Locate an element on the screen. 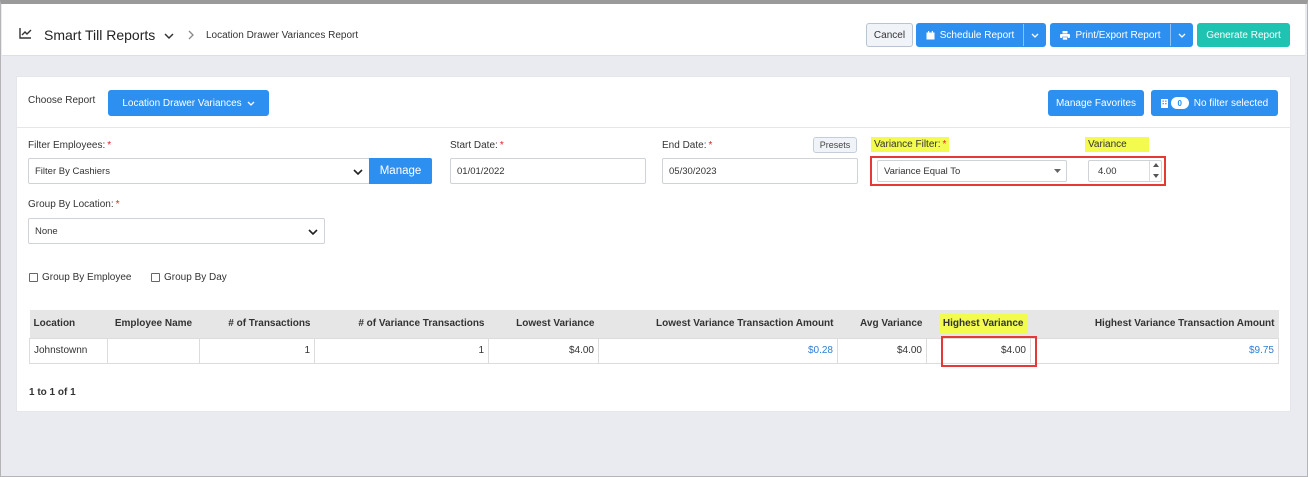 This screenshot has height=477, width=1308. schedule-dropdown-toggle is located at coordinates (1034, 35).